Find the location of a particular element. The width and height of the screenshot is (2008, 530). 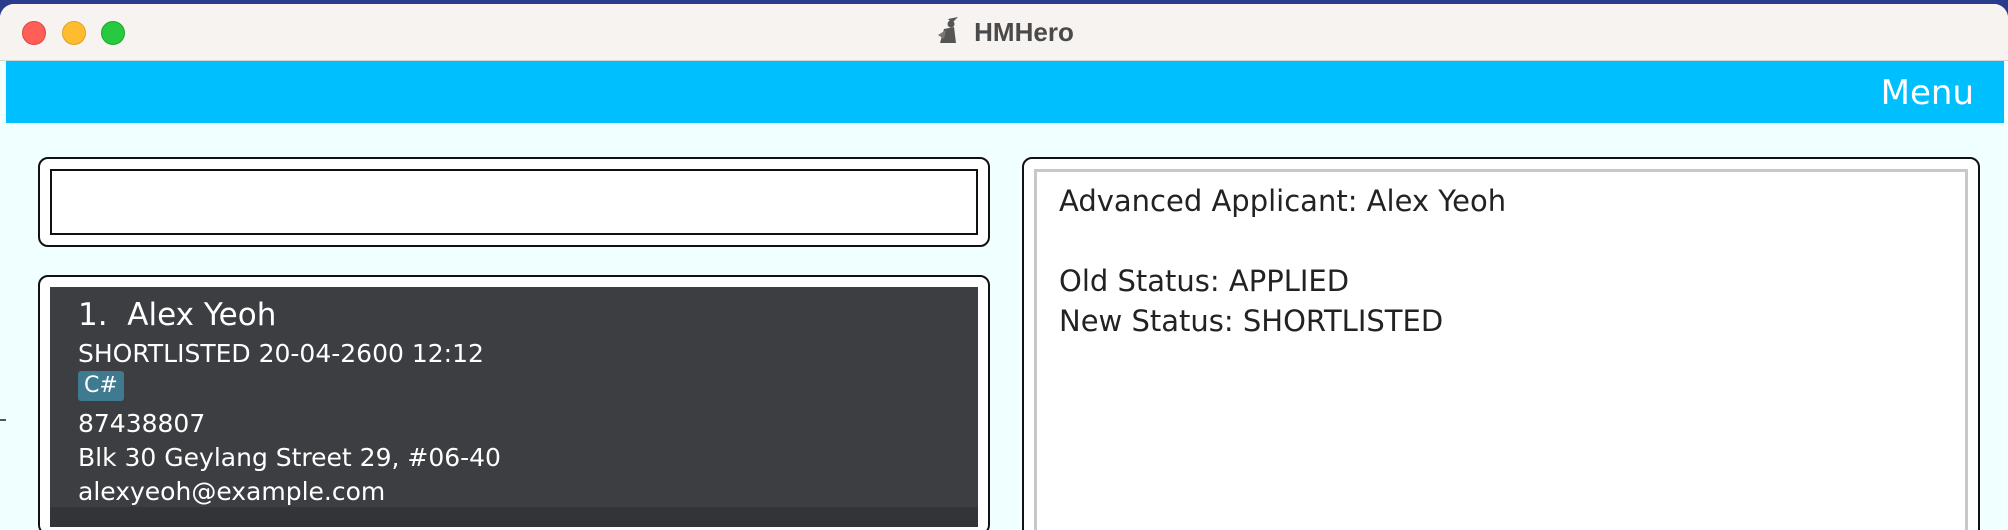

command-box is located at coordinates (514, 202).